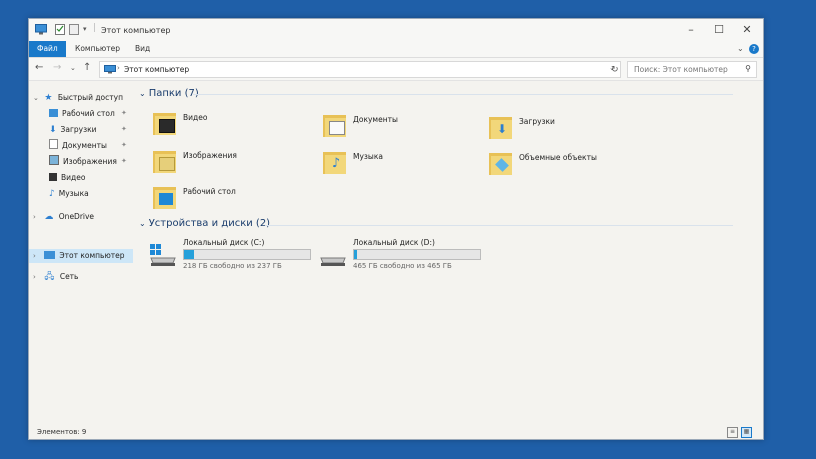 Image resolution: width=816 pixels, height=459 pixels. Describe the element at coordinates (209, 223) in the screenshot. I see `group-header-label: Устройства и диски (2)` at that location.